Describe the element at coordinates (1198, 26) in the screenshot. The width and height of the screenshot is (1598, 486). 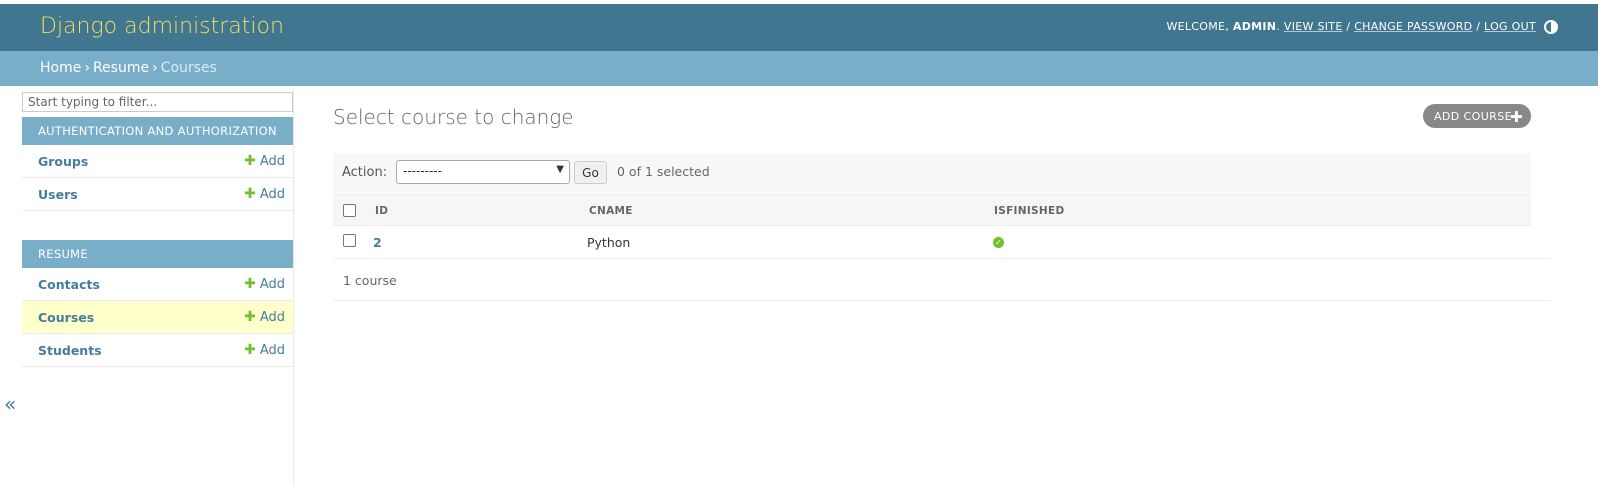
I see `welcome-text: WELCOME,` at that location.